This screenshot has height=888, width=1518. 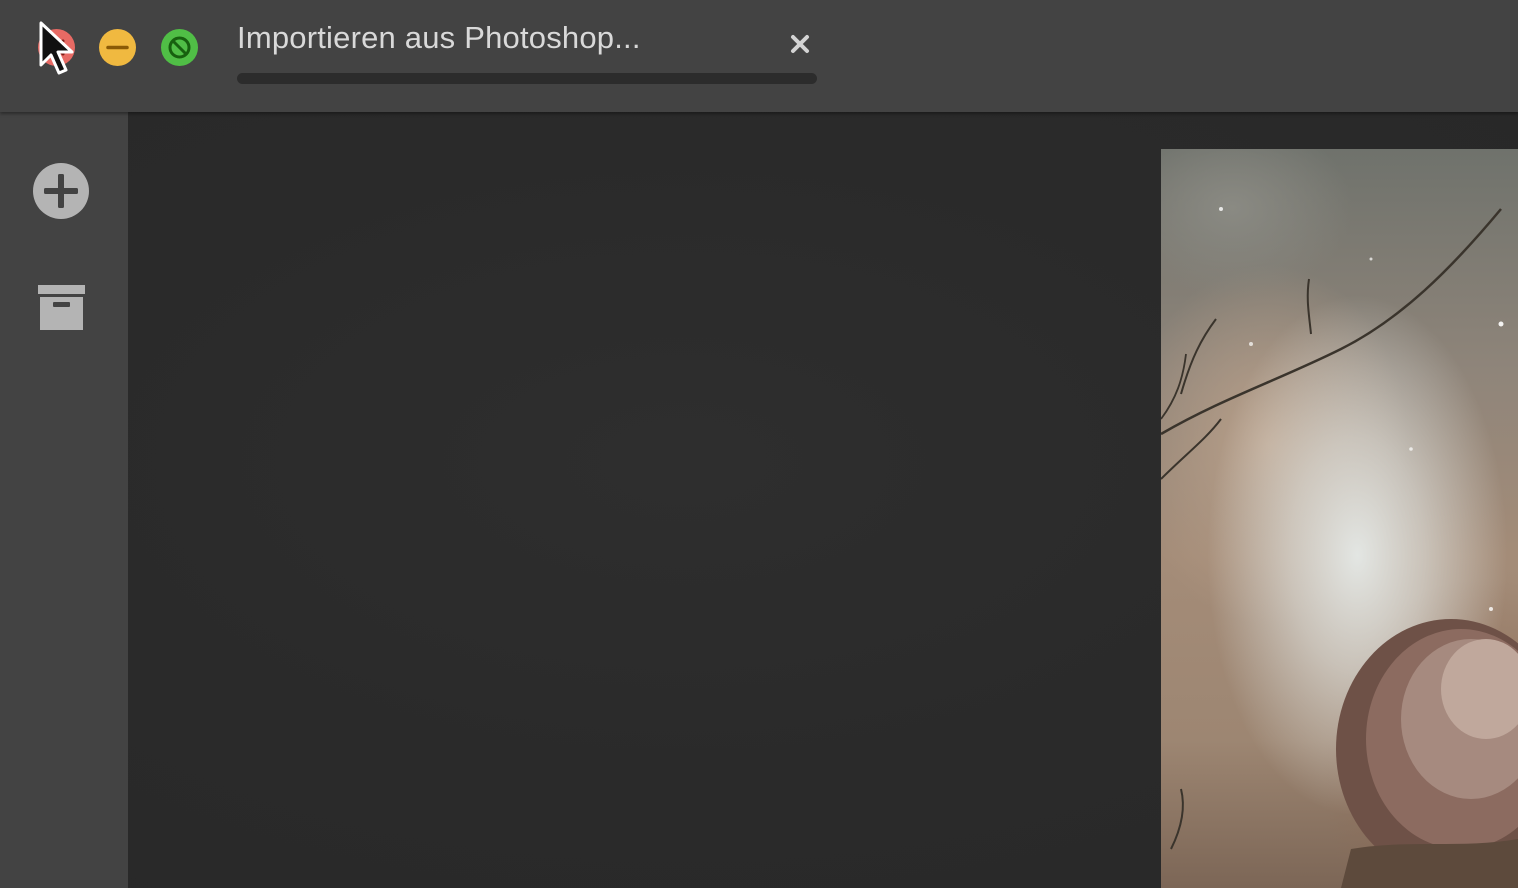 I want to click on archive-button, so click(x=61, y=309).